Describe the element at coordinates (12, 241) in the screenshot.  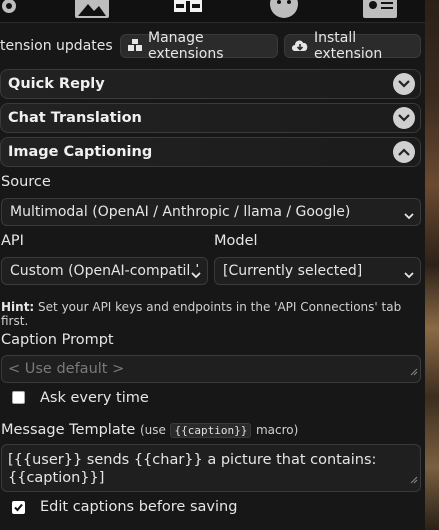
I see `api-label: API` at that location.